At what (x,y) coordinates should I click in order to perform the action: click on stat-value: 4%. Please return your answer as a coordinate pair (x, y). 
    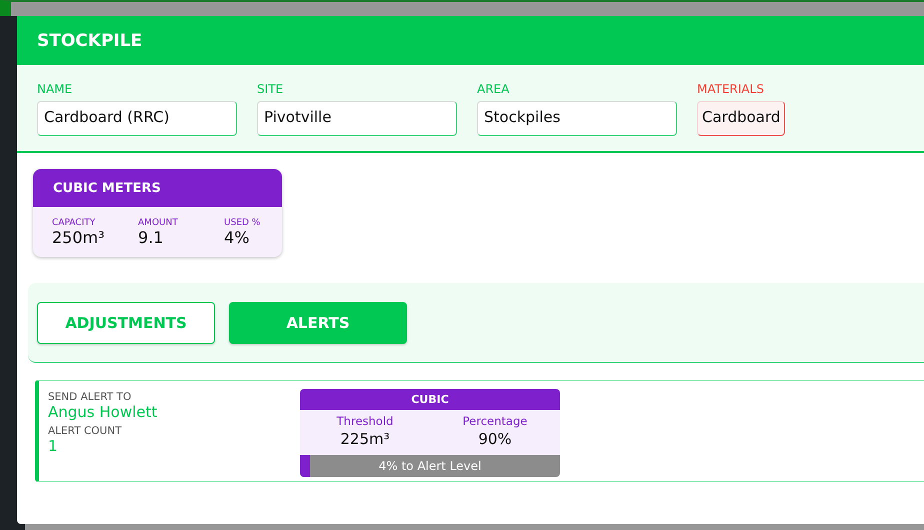
    Looking at the image, I should click on (237, 237).